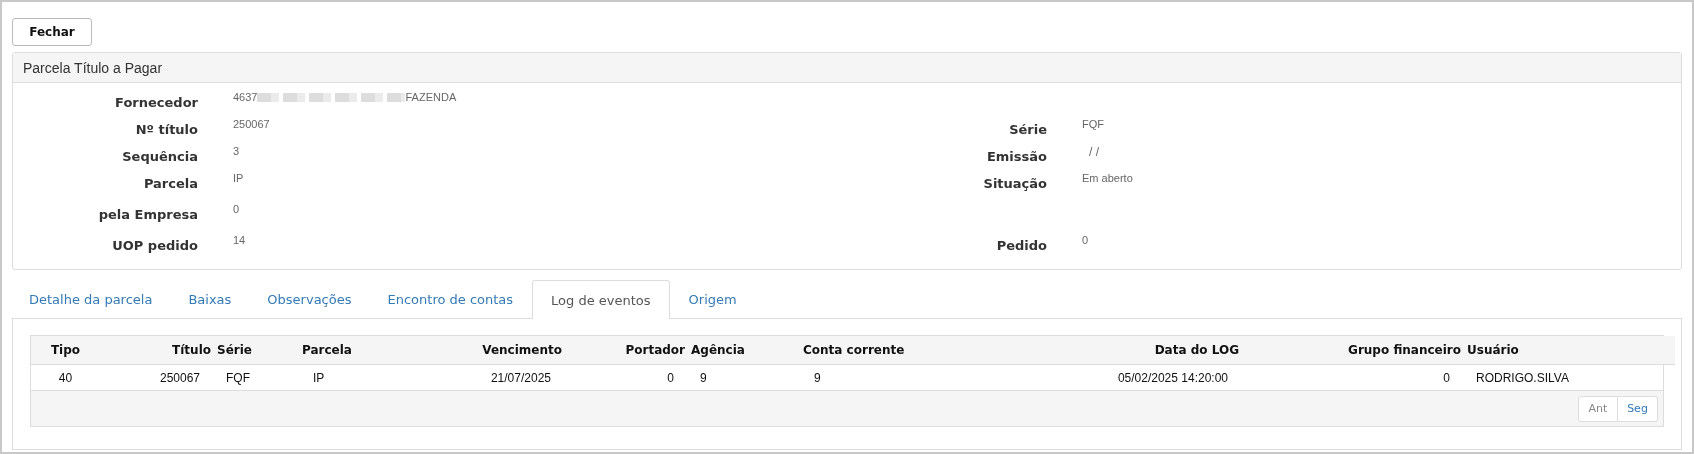 This screenshot has height=454, width=1694. I want to click on tab: Log de eventos, so click(601, 299).